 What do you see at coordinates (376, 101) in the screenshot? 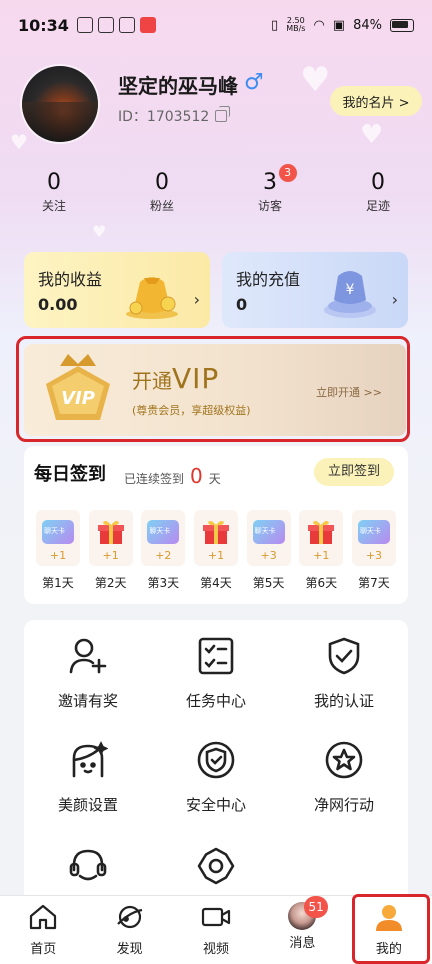
I see `namecard-button: 我的名片 >` at bounding box center [376, 101].